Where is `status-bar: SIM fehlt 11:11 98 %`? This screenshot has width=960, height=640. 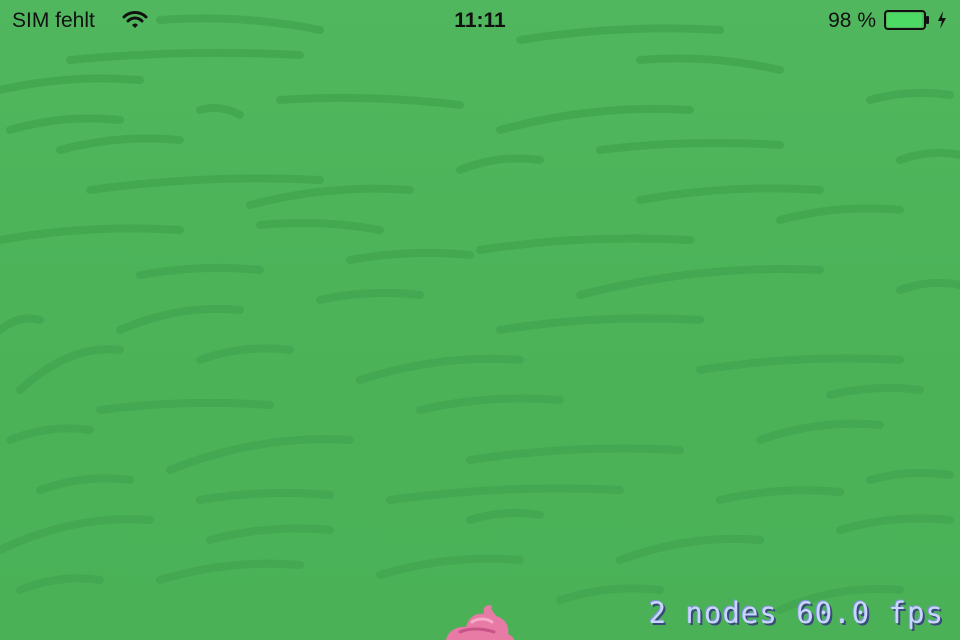 status-bar: SIM fehlt 11:11 98 % is located at coordinates (480, 20).